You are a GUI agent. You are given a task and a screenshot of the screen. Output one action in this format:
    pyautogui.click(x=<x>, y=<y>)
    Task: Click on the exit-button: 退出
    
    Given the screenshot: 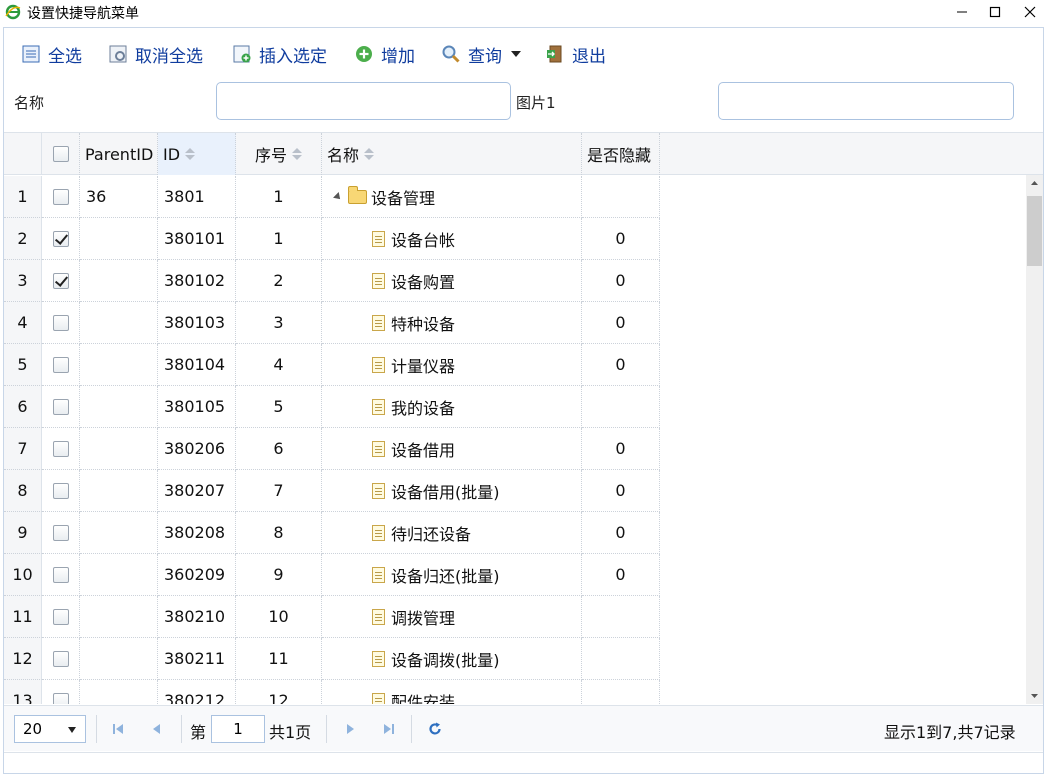 What is the action you would take?
    pyautogui.click(x=575, y=54)
    